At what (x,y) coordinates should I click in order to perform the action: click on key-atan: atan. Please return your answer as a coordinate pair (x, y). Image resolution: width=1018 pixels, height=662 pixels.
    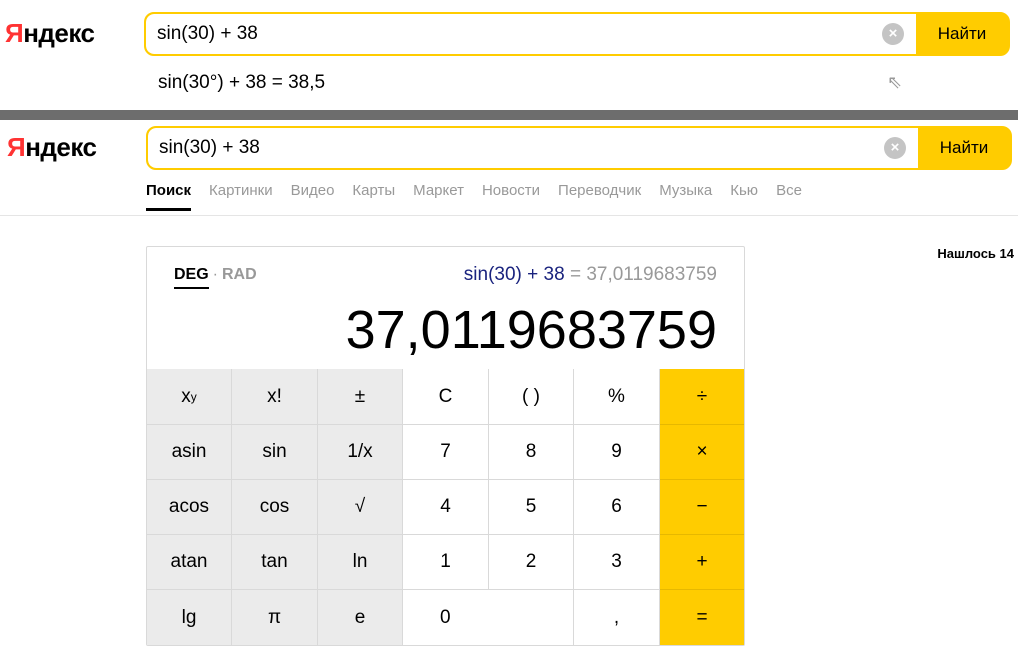
    Looking at the image, I should click on (189, 562).